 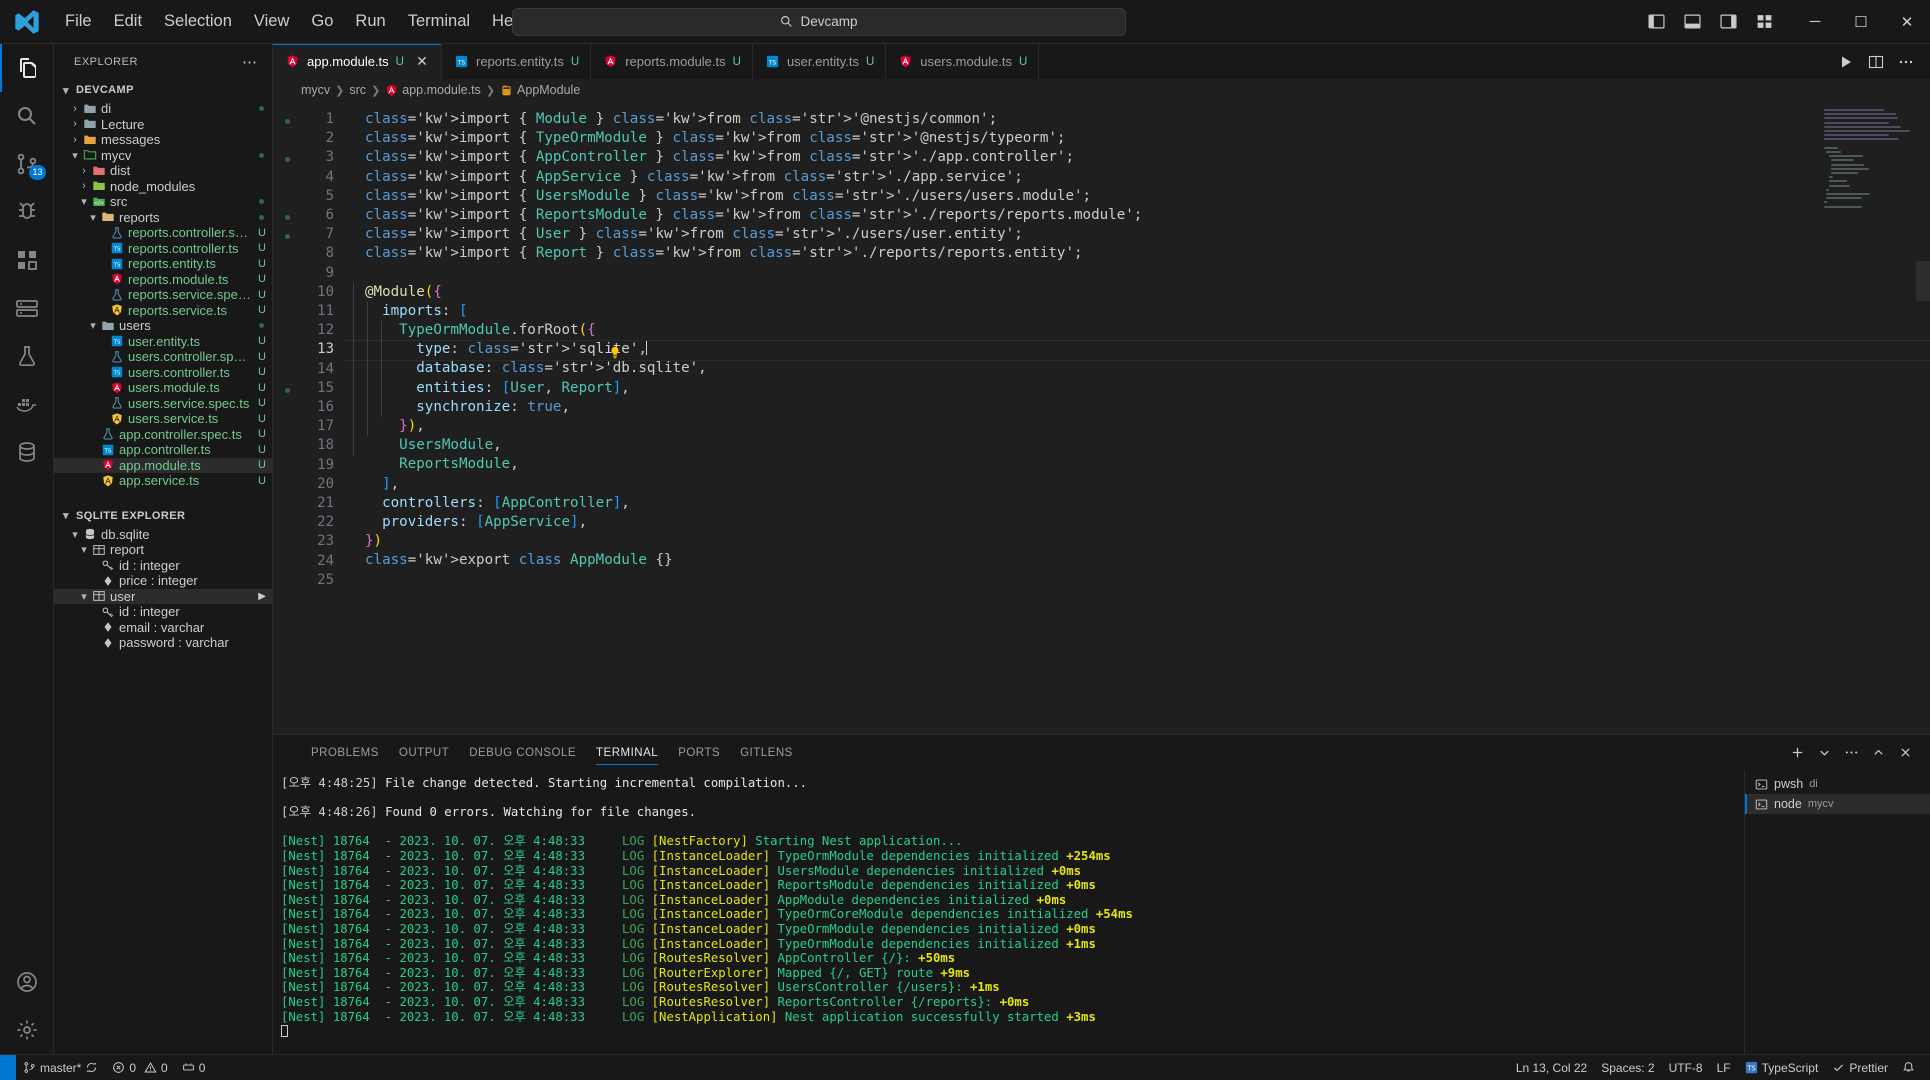 I want to click on sidebar-more-actions-icon: ⋯, so click(x=253, y=62).